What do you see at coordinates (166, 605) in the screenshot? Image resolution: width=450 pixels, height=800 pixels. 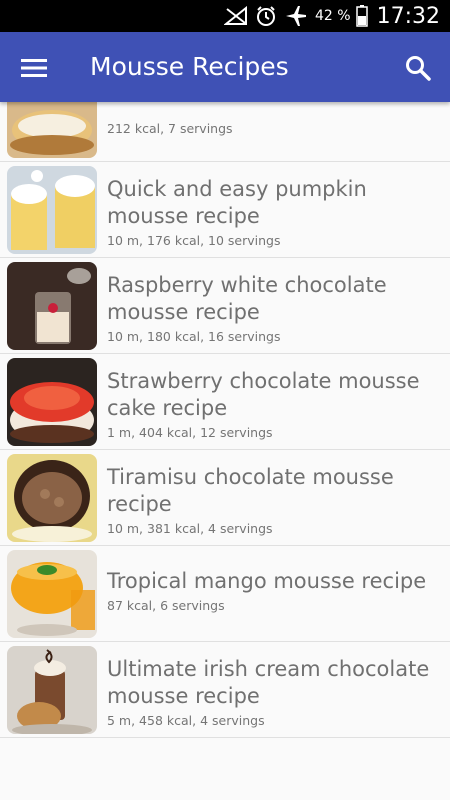 I see `recipe-meta: 87 kcal, 6 servings` at bounding box center [166, 605].